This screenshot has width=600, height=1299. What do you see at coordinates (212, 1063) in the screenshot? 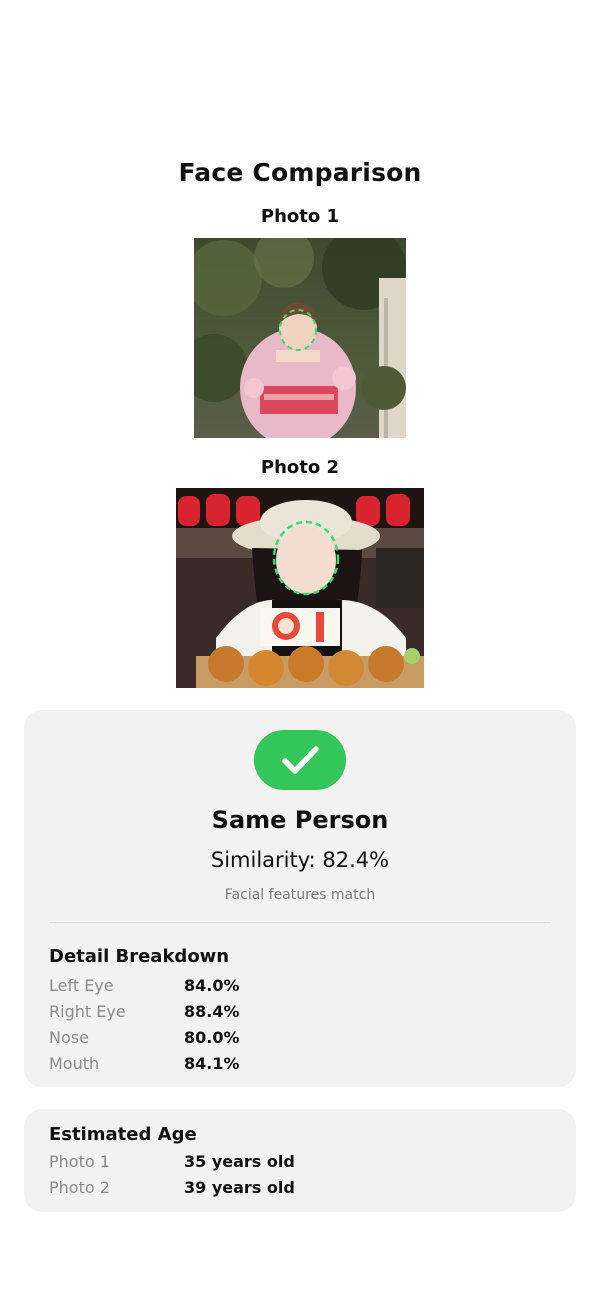
I see `breakdown-value-mouth: 84.1%` at bounding box center [212, 1063].